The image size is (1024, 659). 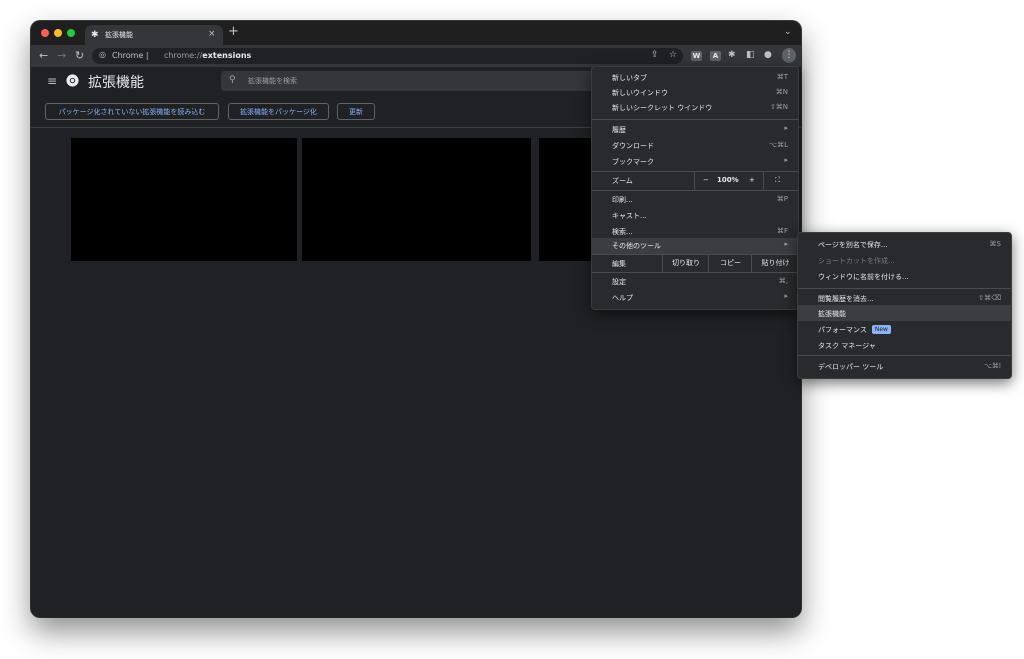 I want to click on tab-close-icon: ×, so click(x=212, y=34).